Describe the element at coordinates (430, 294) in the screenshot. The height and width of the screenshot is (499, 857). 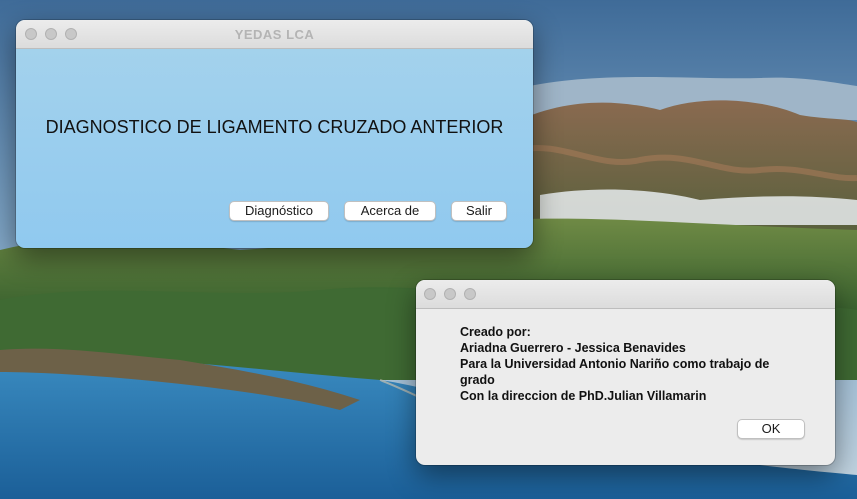
I see `close-icon` at that location.